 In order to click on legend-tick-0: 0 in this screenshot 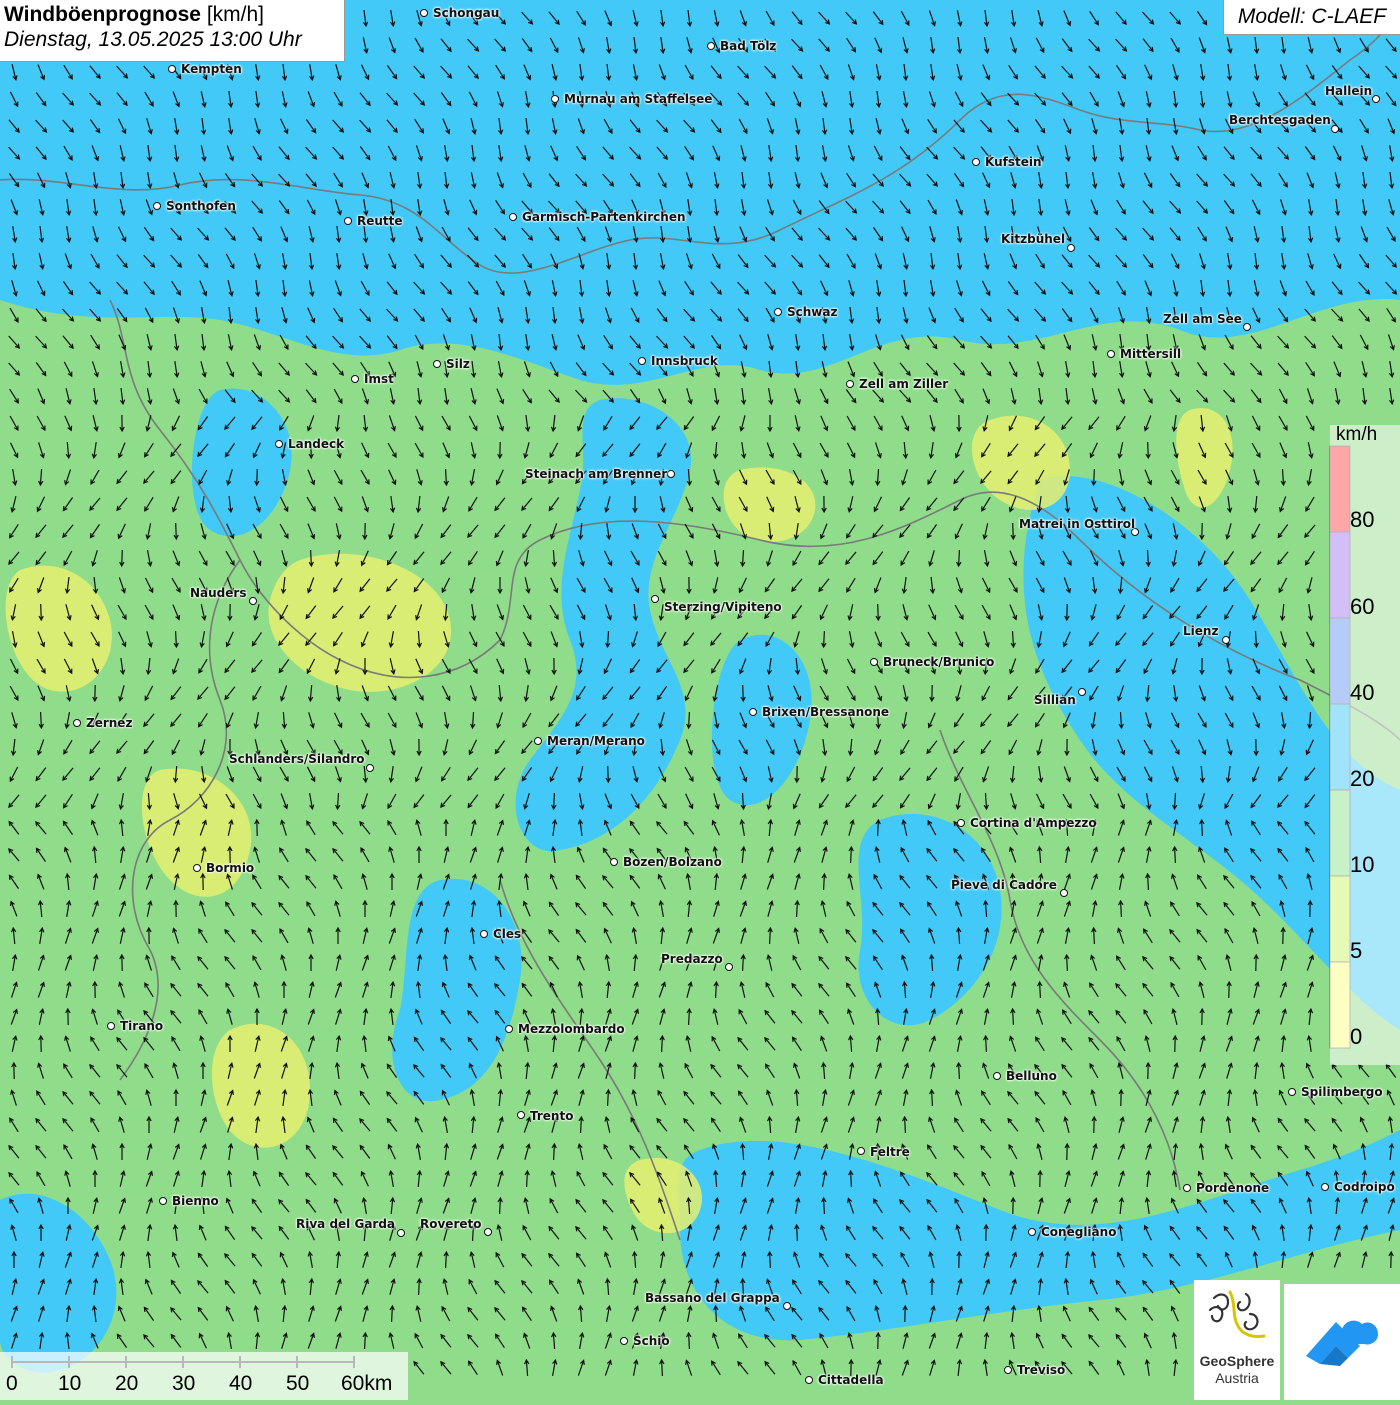, I will do `click(1356, 1036)`.